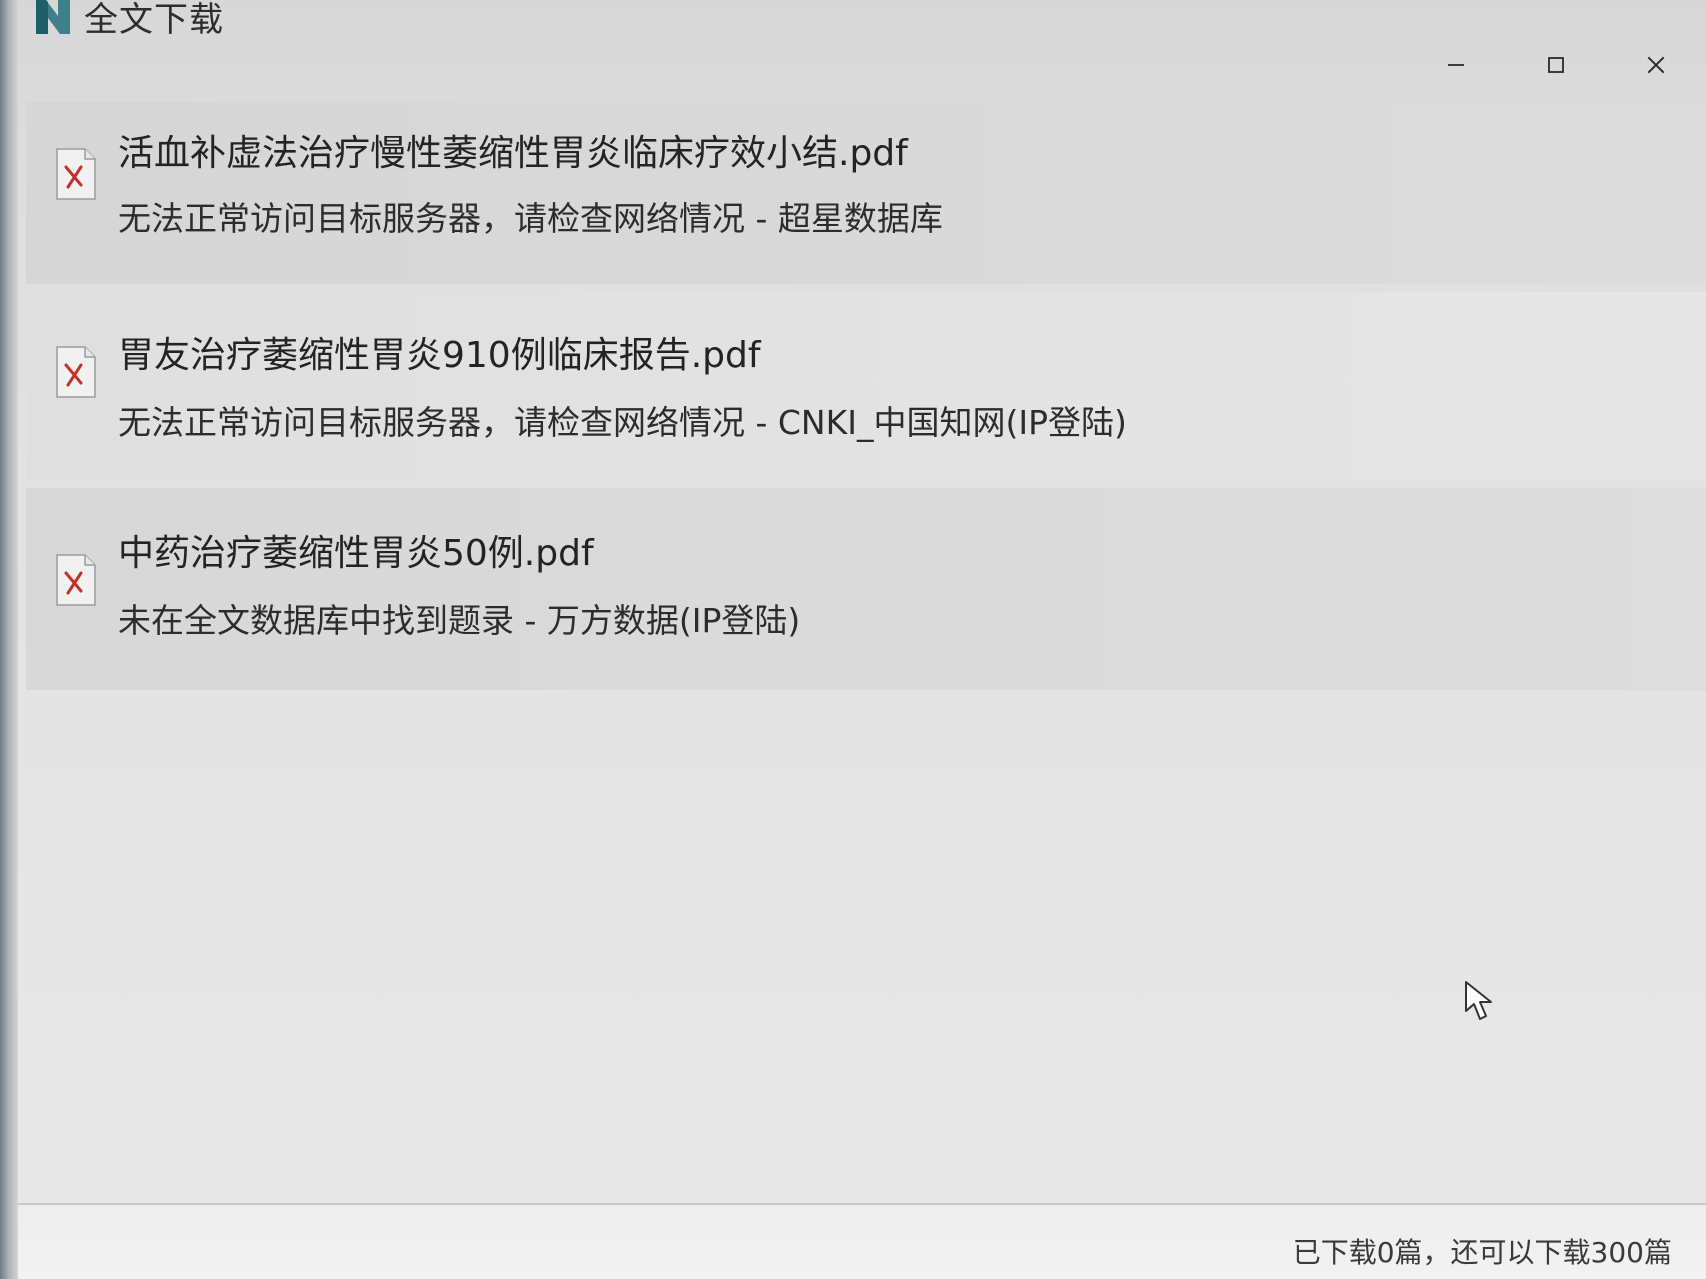 Image resolution: width=1706 pixels, height=1279 pixels. Describe the element at coordinates (154, 20) in the screenshot. I see `window-title: 全文下载` at that location.